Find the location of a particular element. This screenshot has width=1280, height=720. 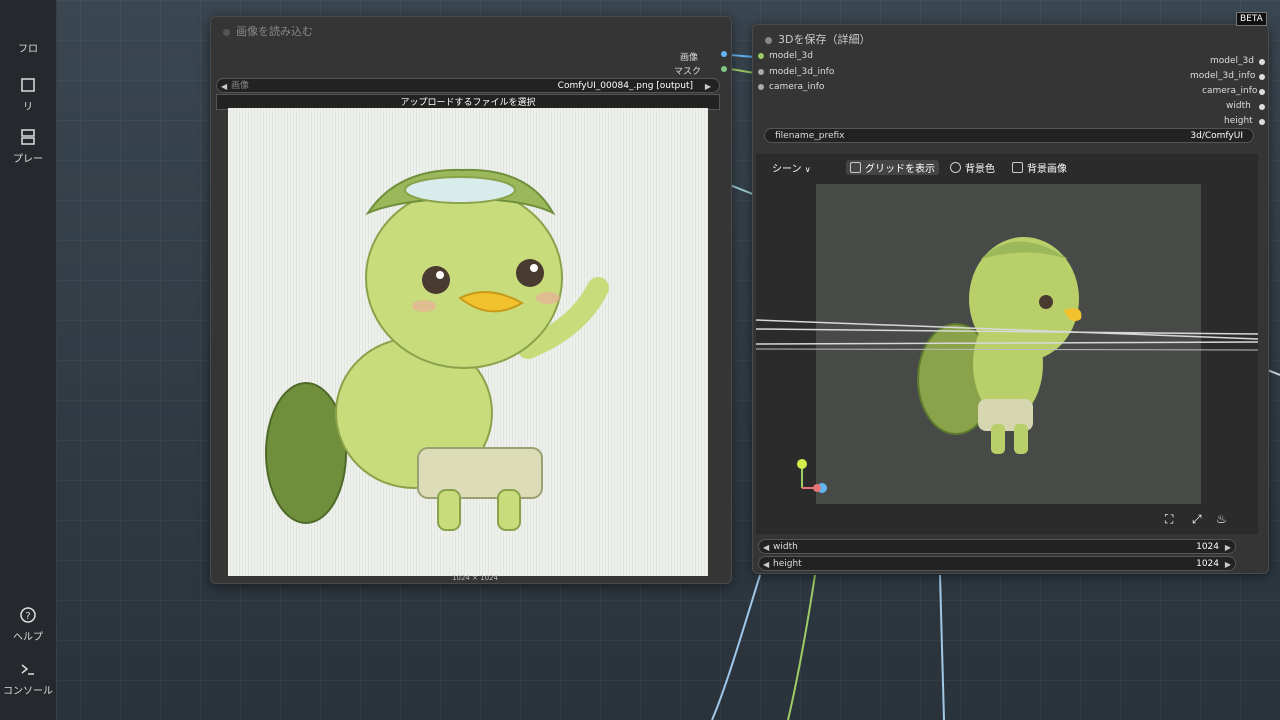

height-stepper: ◀ height 1024 ▶ is located at coordinates (997, 563).